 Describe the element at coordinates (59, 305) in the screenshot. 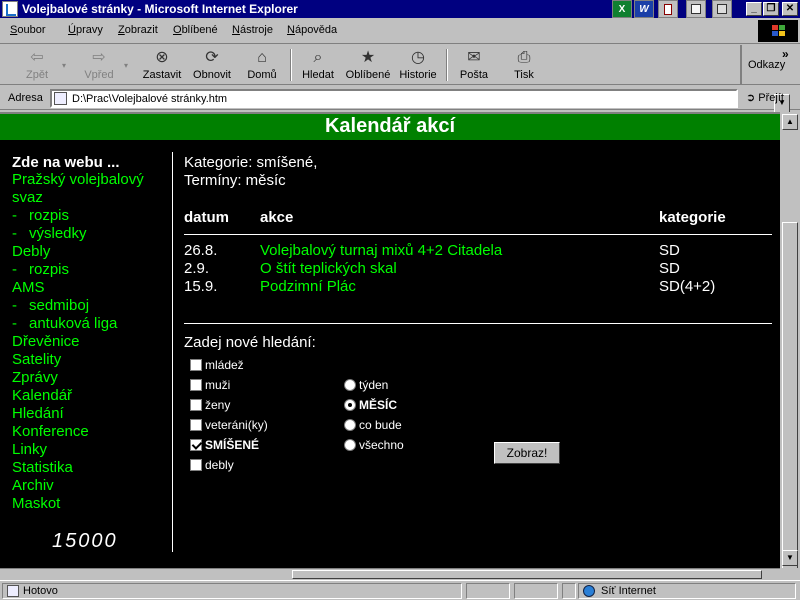

I see `sidebar-item-label: sedmiboj` at that location.